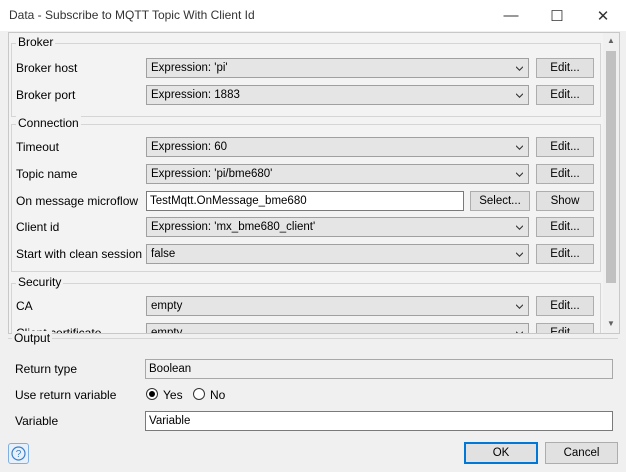 The height and width of the screenshot is (472, 626). What do you see at coordinates (379, 421) in the screenshot?
I see `variable-field: Variable` at bounding box center [379, 421].